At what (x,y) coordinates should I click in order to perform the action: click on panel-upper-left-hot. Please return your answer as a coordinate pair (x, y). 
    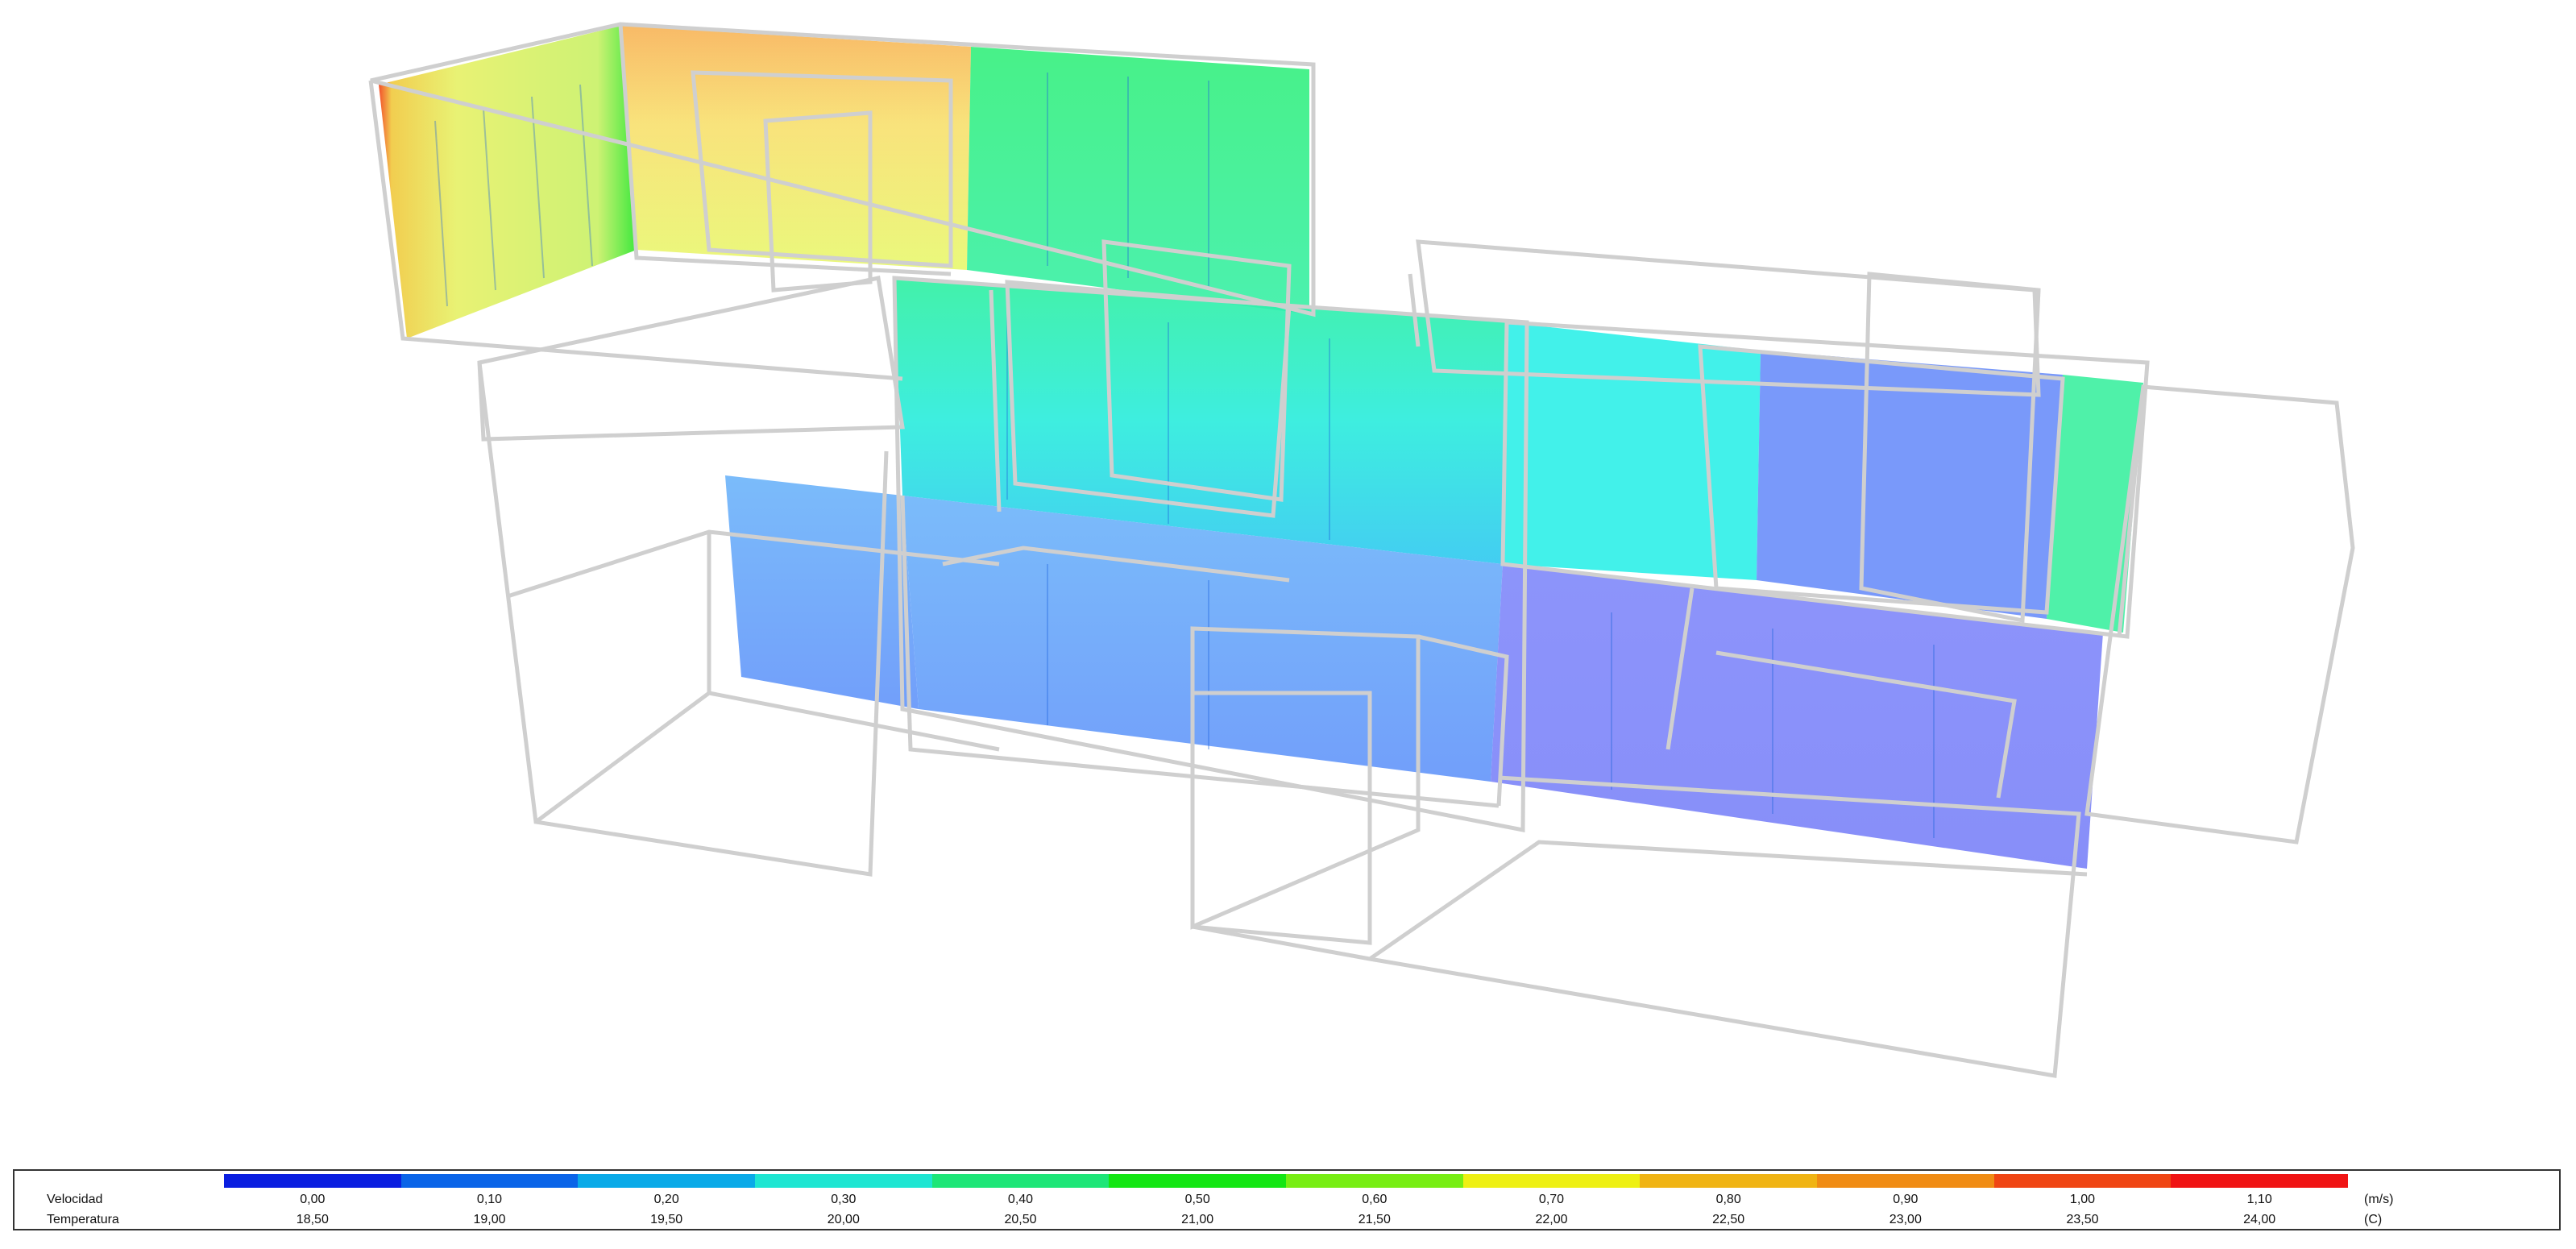
    Looking at the image, I should click on (508, 182).